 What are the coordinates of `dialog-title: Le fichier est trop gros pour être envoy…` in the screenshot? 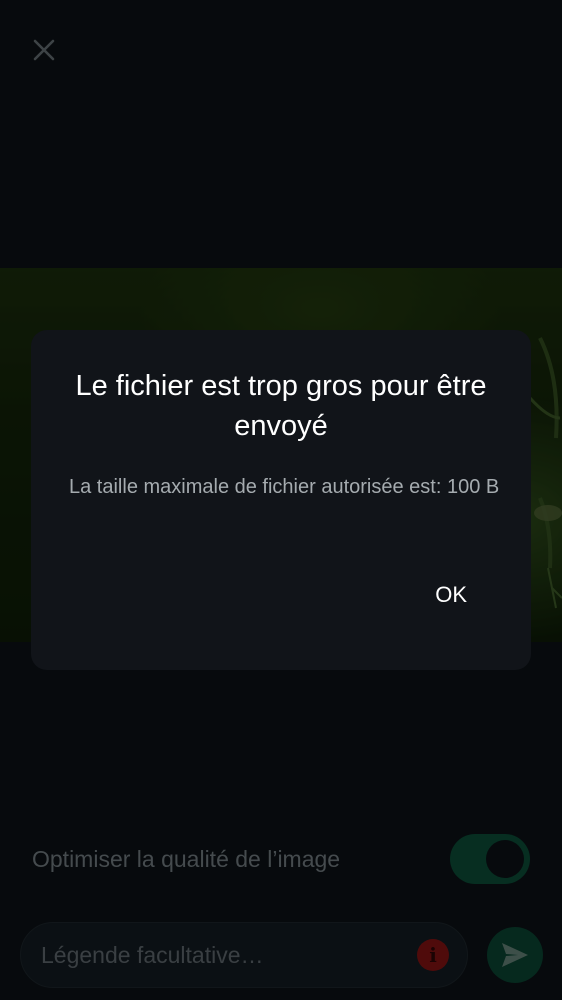 It's located at (281, 406).